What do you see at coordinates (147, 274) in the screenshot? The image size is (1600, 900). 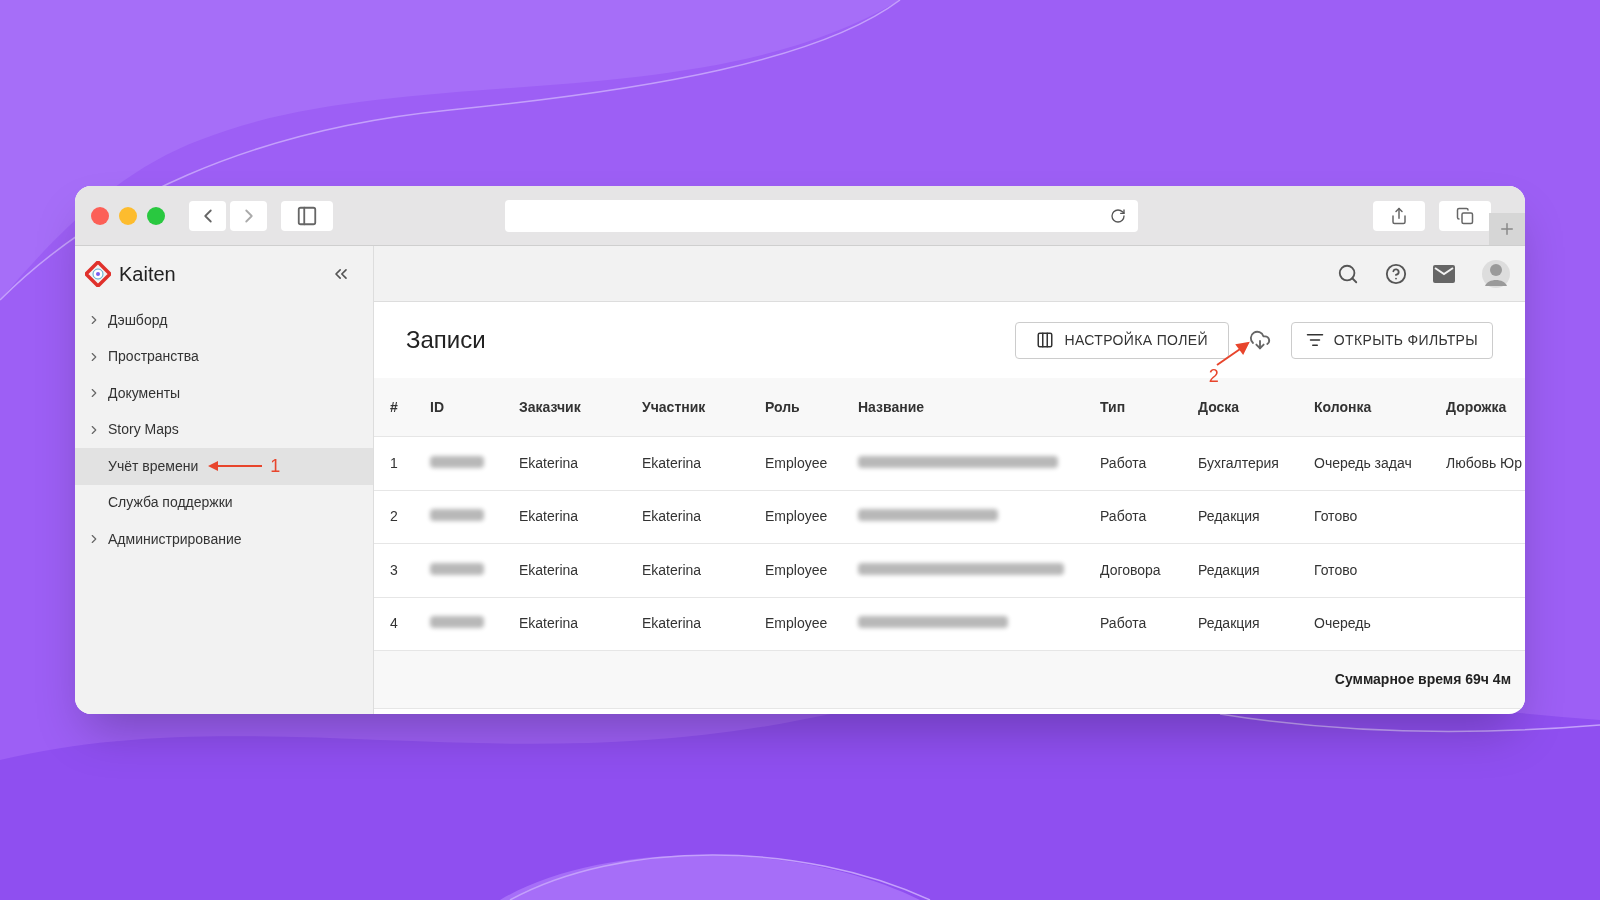 I see `app-name: Kaiten` at bounding box center [147, 274].